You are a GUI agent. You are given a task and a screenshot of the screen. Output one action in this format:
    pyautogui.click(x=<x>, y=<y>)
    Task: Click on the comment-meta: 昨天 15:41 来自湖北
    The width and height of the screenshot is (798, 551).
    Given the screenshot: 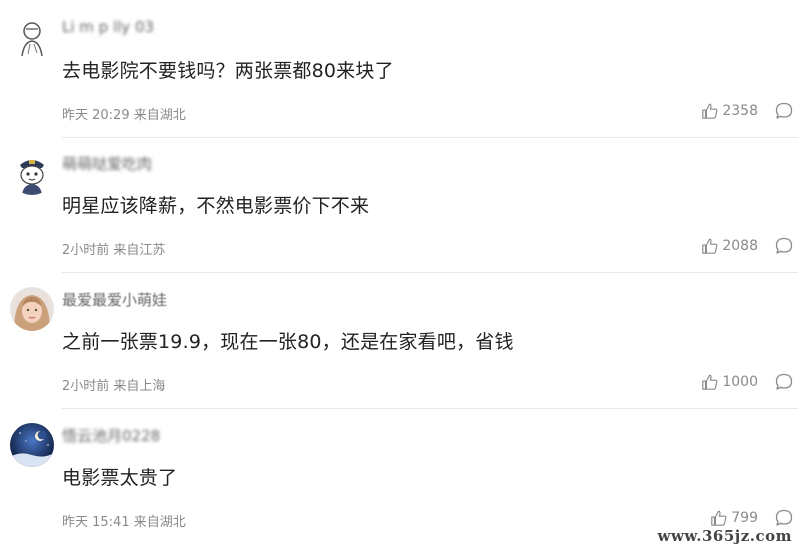 What is the action you would take?
    pyautogui.click(x=124, y=520)
    